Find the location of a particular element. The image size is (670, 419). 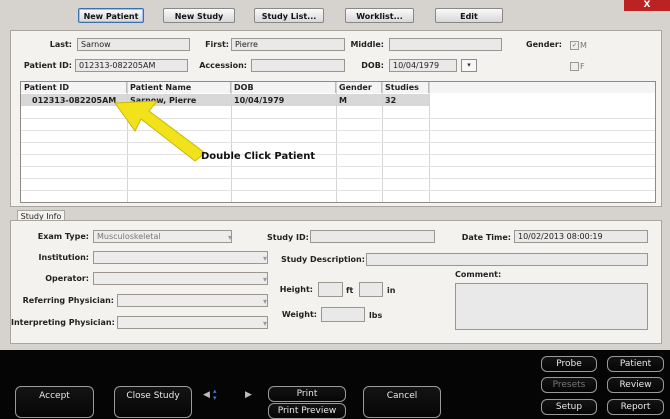

edit-button: Edit is located at coordinates (469, 15).